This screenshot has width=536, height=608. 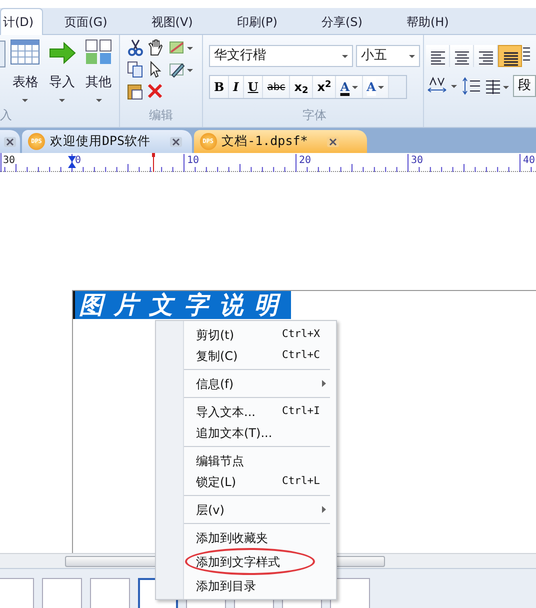 I want to click on group-label: 入, so click(x=6, y=115).